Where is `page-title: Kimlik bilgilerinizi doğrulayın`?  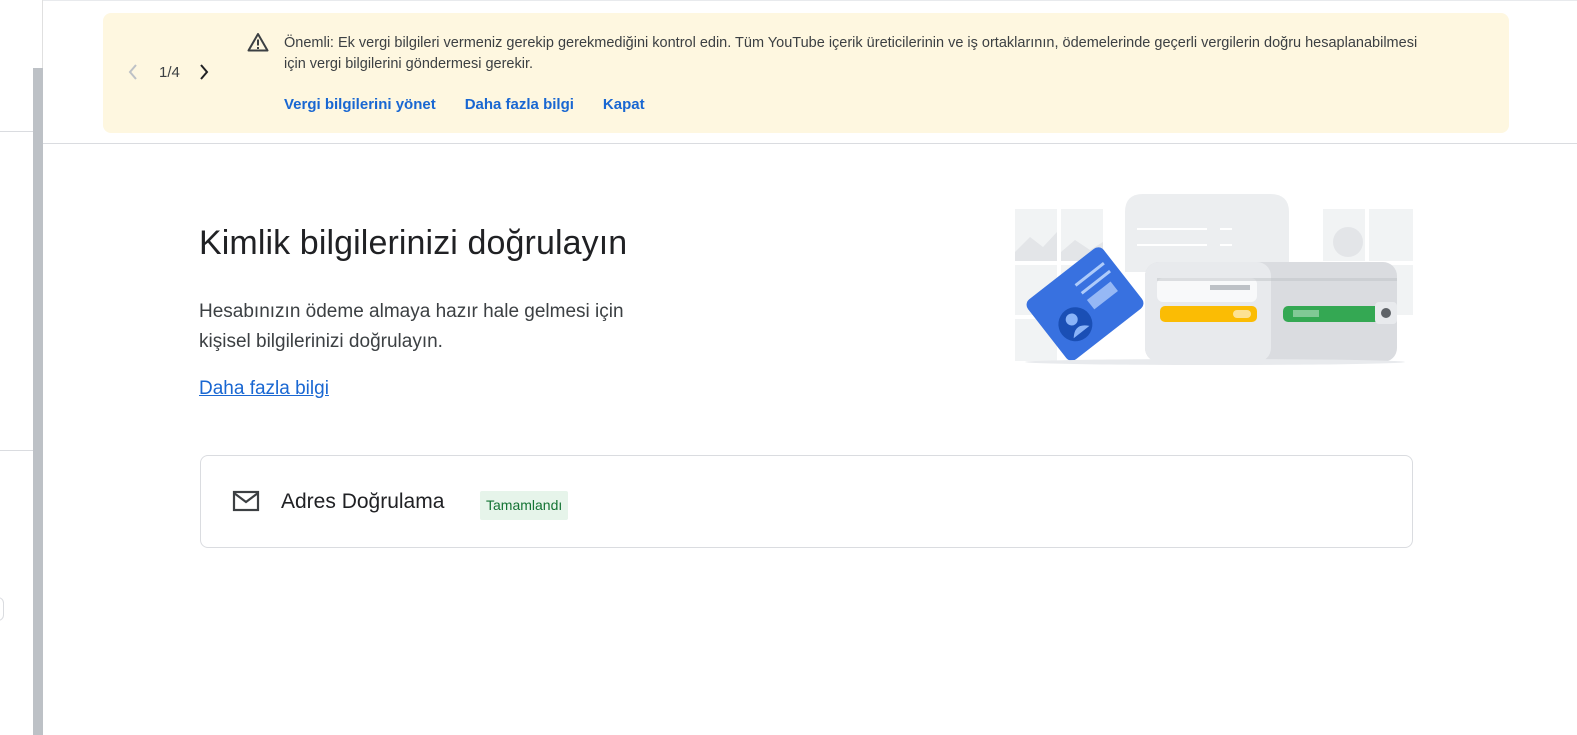
page-title: Kimlik bilgilerinizi doğrulayın is located at coordinates (413, 243).